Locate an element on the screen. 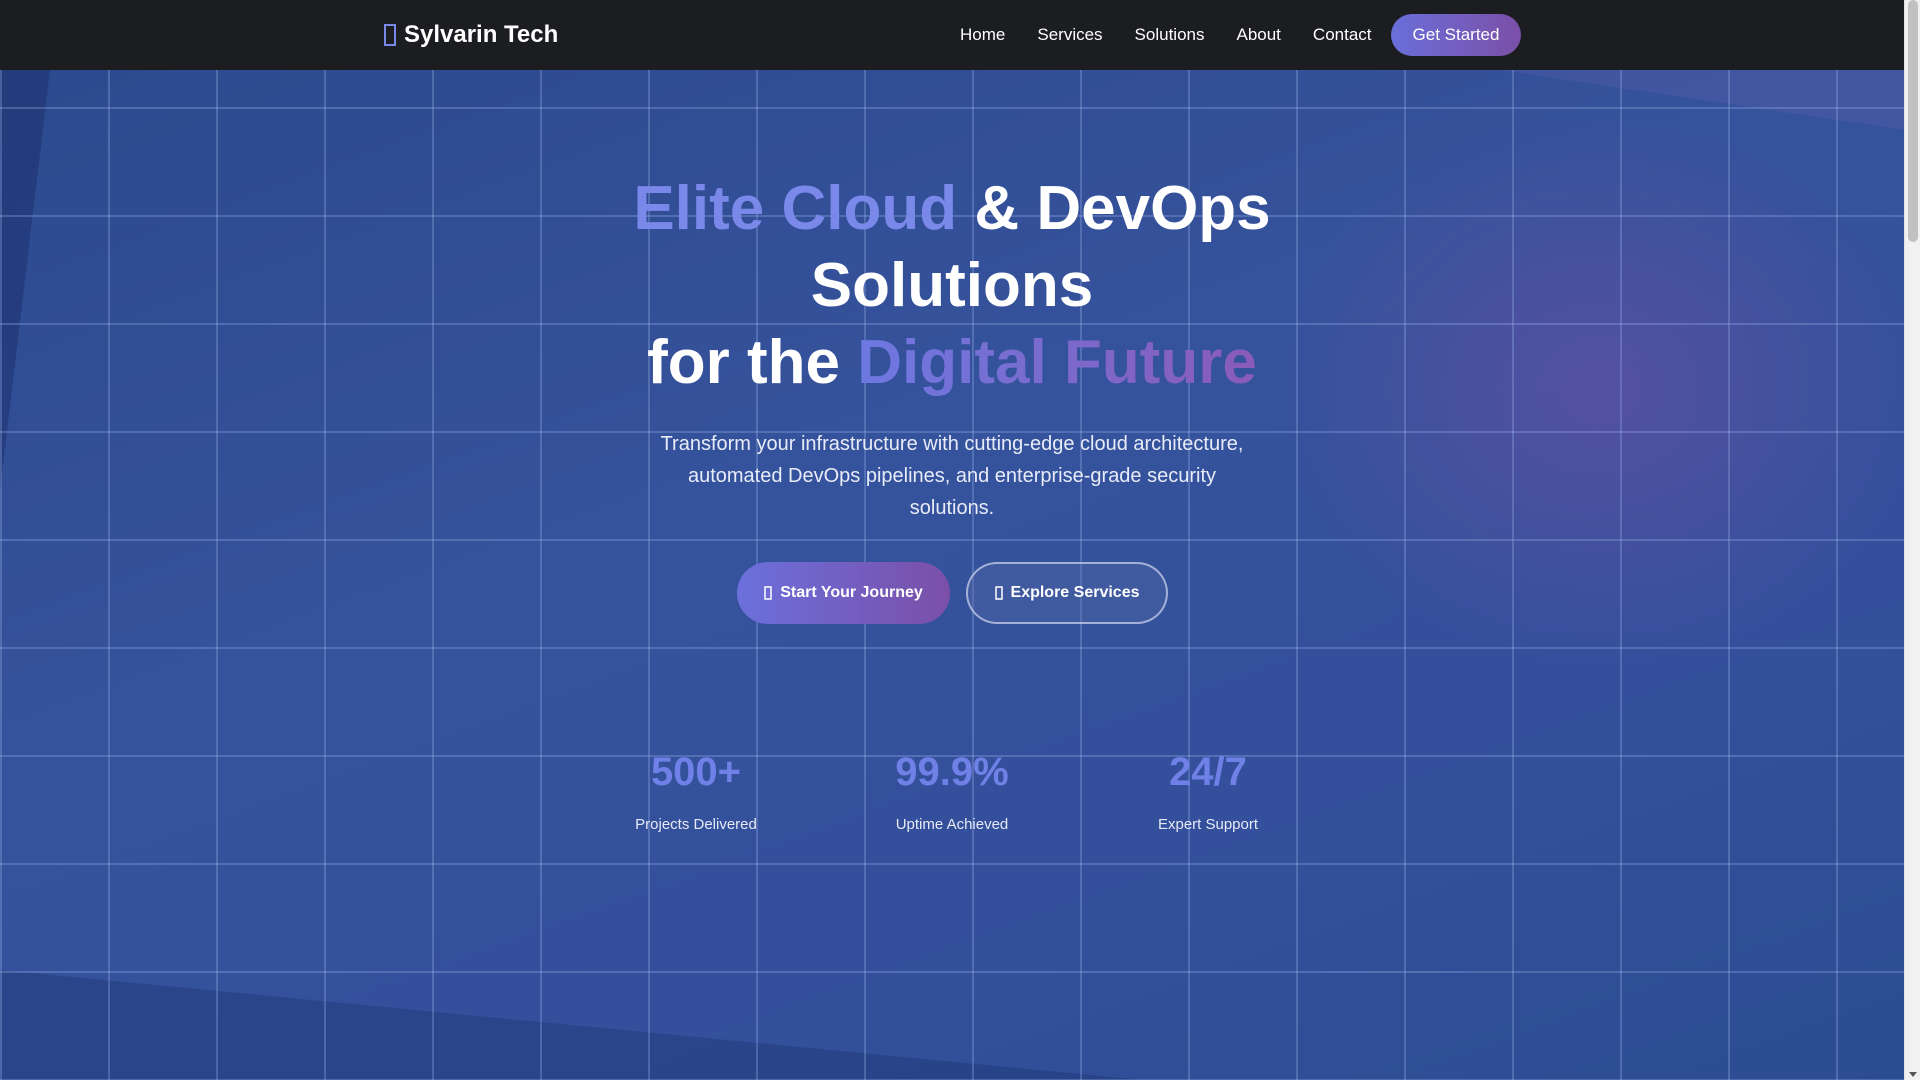  scroll-down-arrow-icon is located at coordinates (1913, 1074).